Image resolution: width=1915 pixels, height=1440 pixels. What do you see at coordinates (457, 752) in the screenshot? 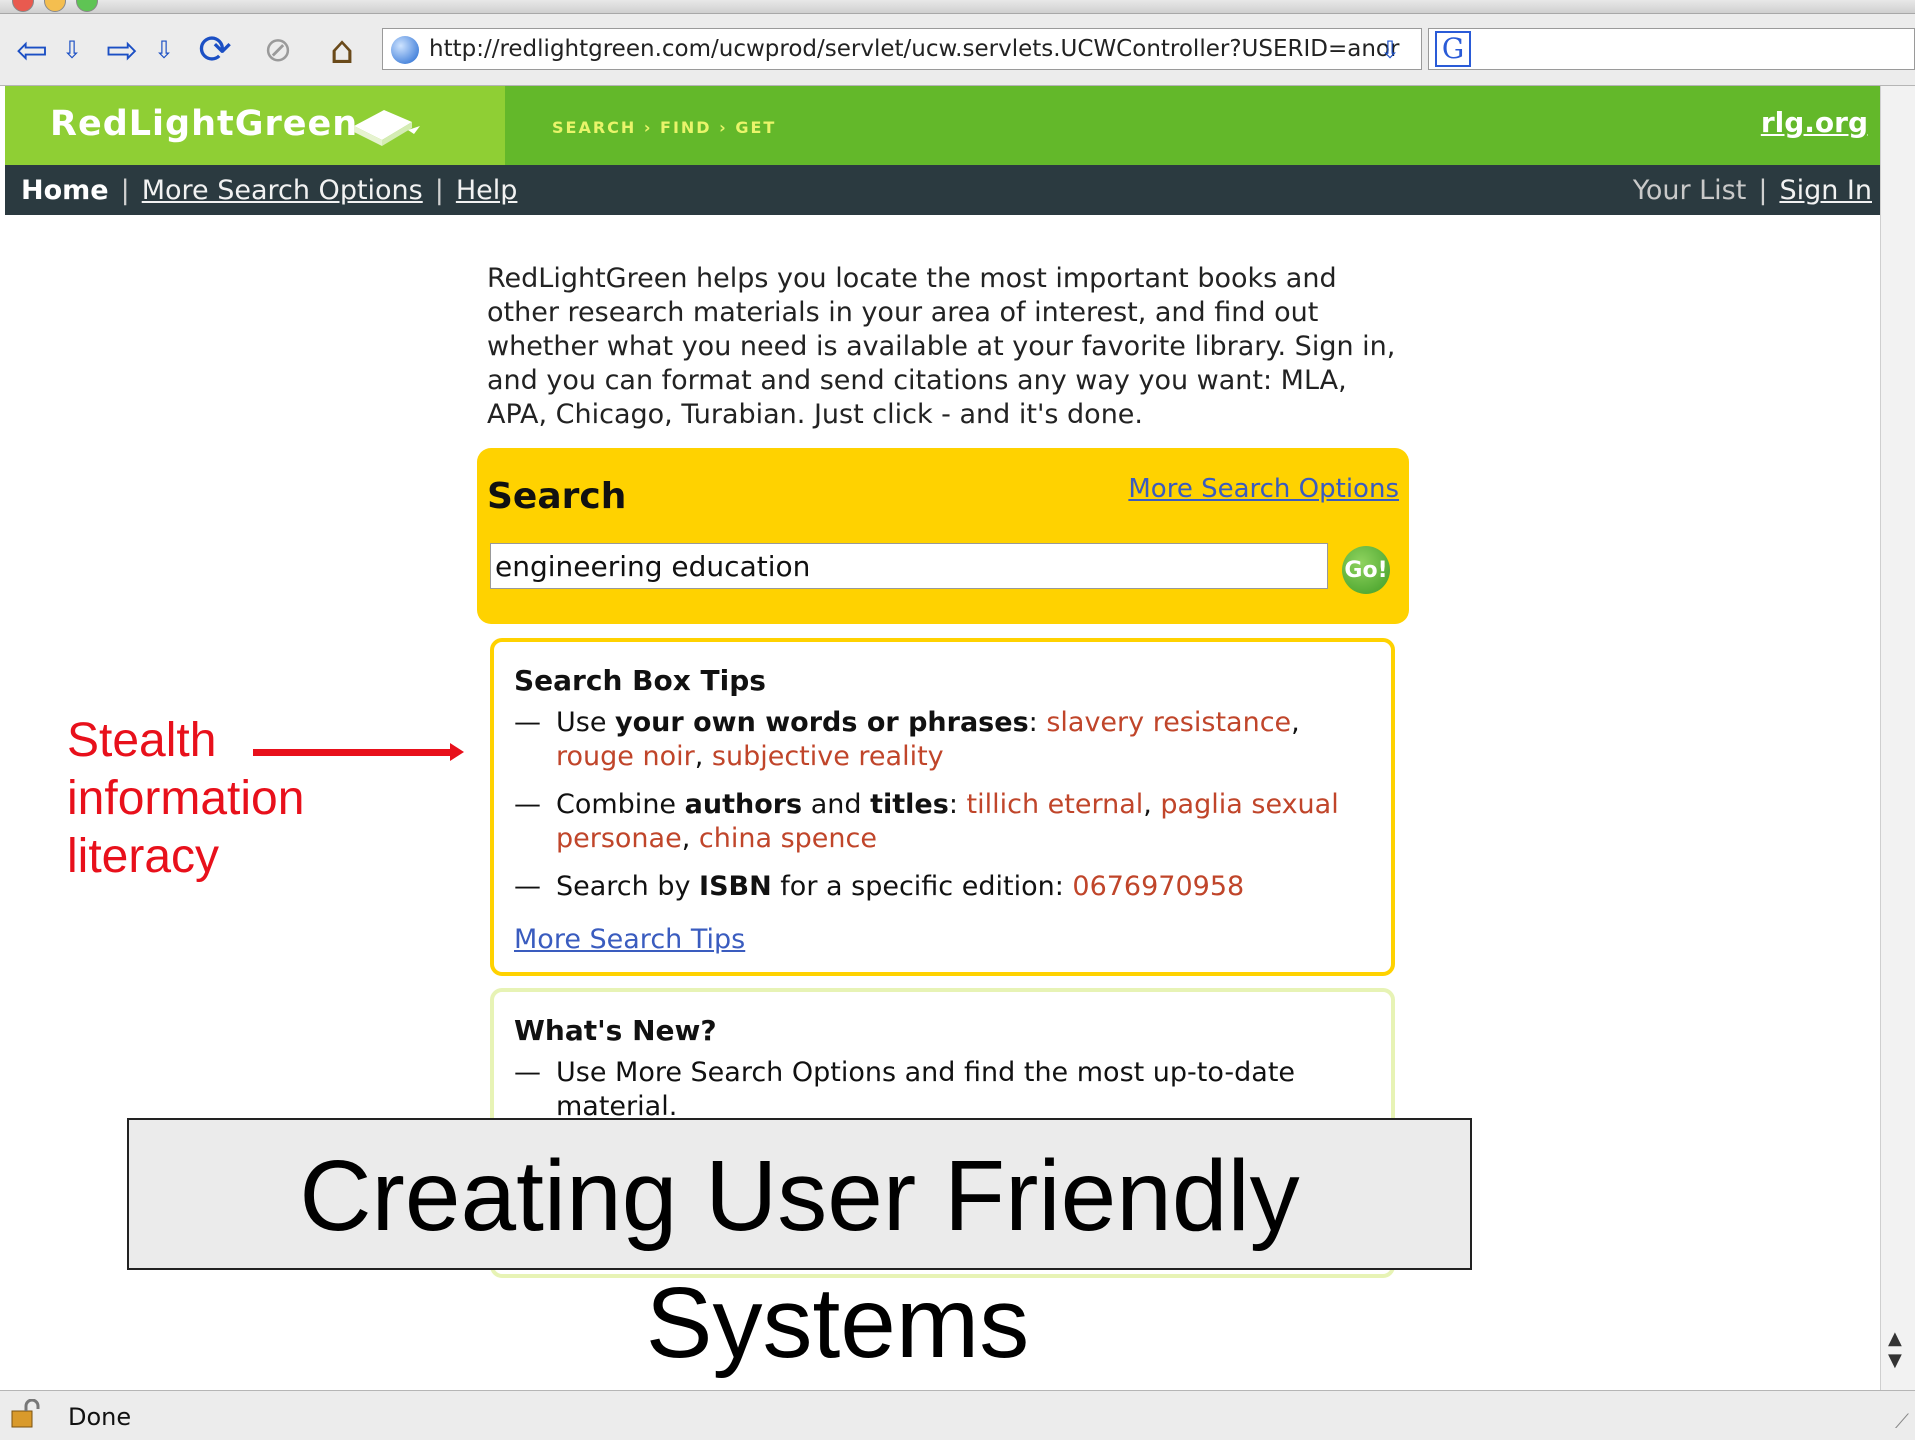
I see `arrow-head-icon` at bounding box center [457, 752].